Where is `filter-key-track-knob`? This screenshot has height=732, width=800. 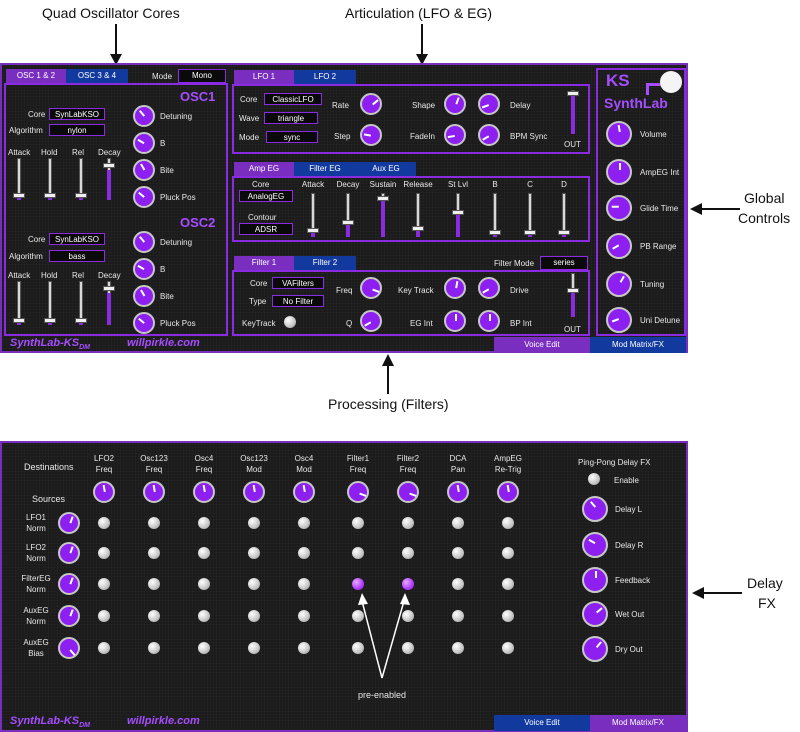
filter-key-track-knob is located at coordinates (455, 288).